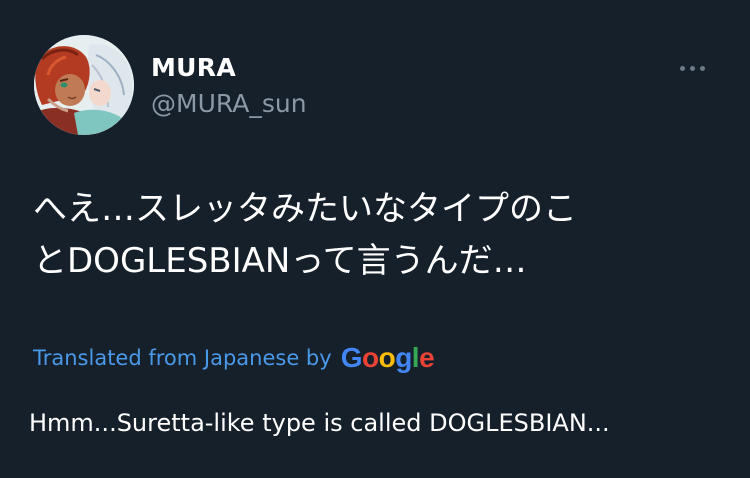 The height and width of the screenshot is (478, 750). I want to click on google-logo: G o o g l e, so click(387, 357).